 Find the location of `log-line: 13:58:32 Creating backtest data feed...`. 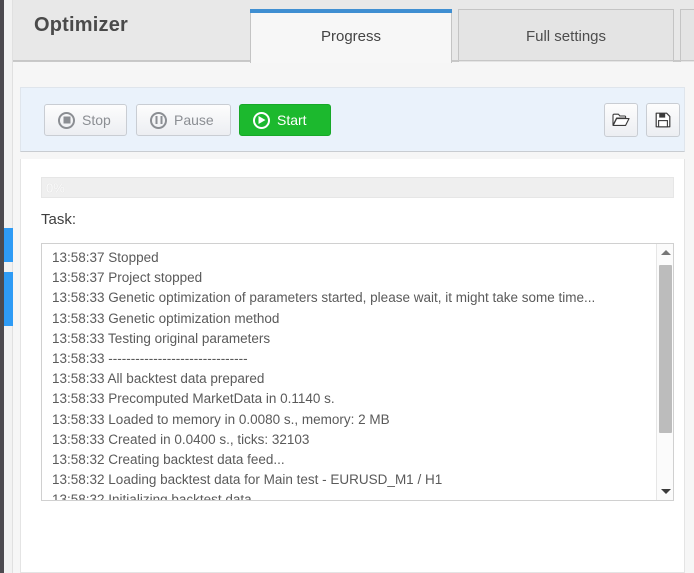

log-line: 13:58:32 Creating backtest data feed... is located at coordinates (168, 460).